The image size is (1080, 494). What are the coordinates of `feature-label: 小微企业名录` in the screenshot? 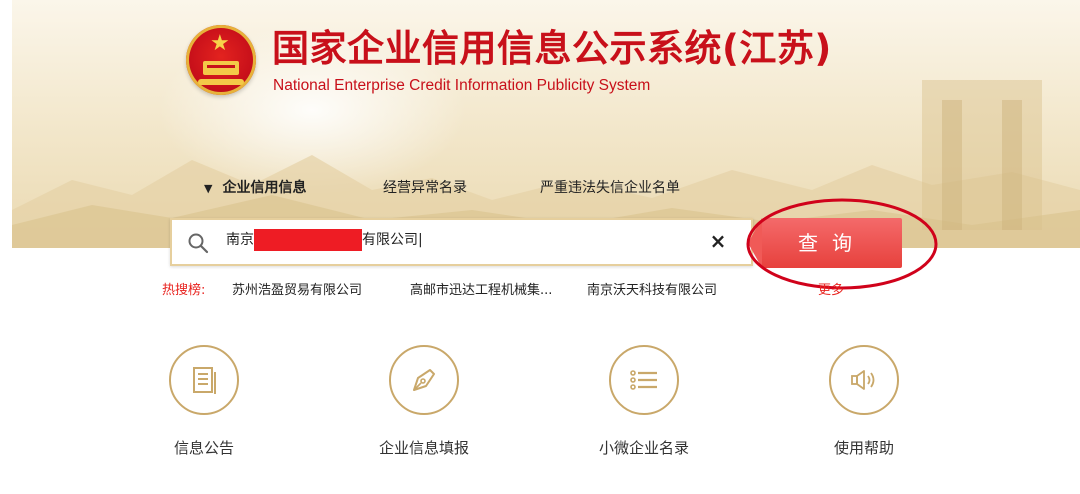 It's located at (643, 448).